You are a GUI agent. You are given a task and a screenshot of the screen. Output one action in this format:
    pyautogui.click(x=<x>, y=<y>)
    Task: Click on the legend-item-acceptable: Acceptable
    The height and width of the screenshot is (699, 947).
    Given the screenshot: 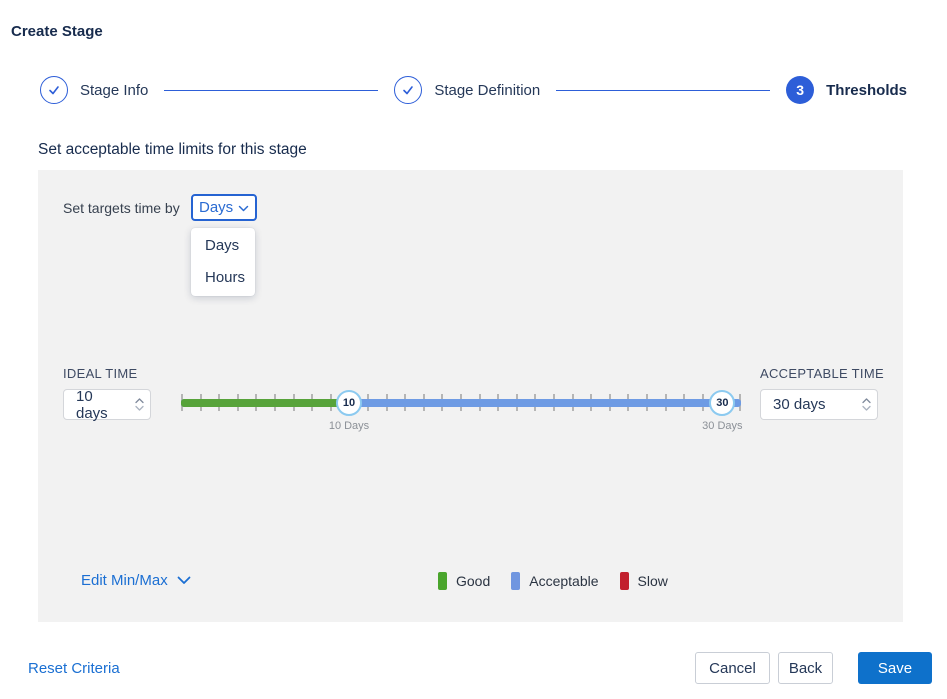 What is the action you would take?
    pyautogui.click(x=555, y=581)
    